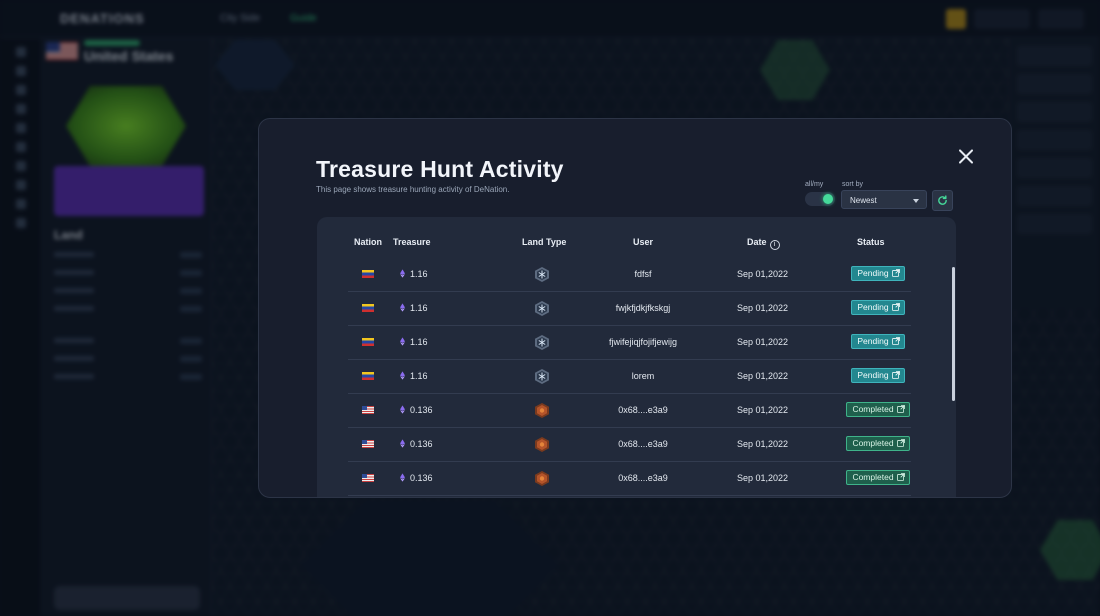  What do you see at coordinates (643, 308) in the screenshot?
I see `user-cell: fwjkfjdkjfkskgj` at bounding box center [643, 308].